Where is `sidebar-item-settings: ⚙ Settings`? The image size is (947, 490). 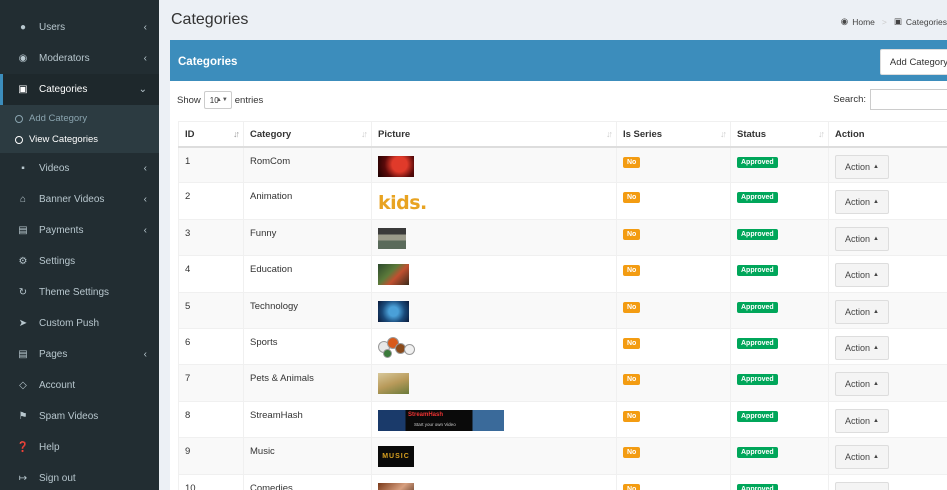 sidebar-item-settings: ⚙ Settings is located at coordinates (79, 261).